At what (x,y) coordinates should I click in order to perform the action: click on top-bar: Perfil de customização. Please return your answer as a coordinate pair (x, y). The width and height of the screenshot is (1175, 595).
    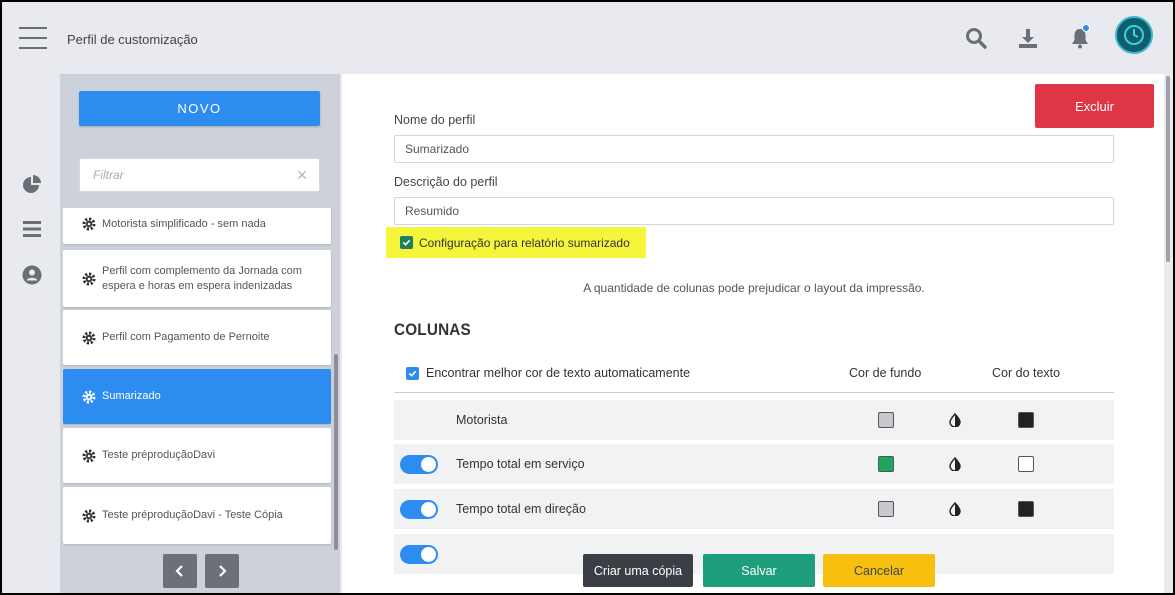
    Looking at the image, I should click on (587, 38).